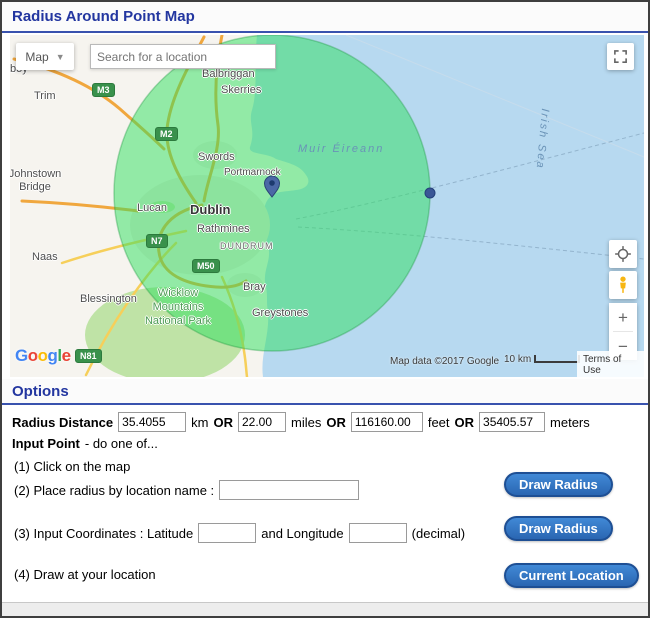 This screenshot has height=618, width=650. What do you see at coordinates (386, 422) in the screenshot?
I see `radius-feet-input` at bounding box center [386, 422].